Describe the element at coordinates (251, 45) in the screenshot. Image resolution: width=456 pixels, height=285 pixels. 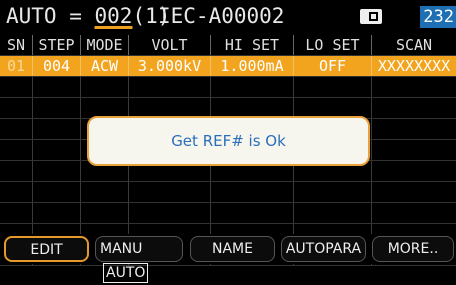
I see `col-header-hi-set: HI SET` at that location.